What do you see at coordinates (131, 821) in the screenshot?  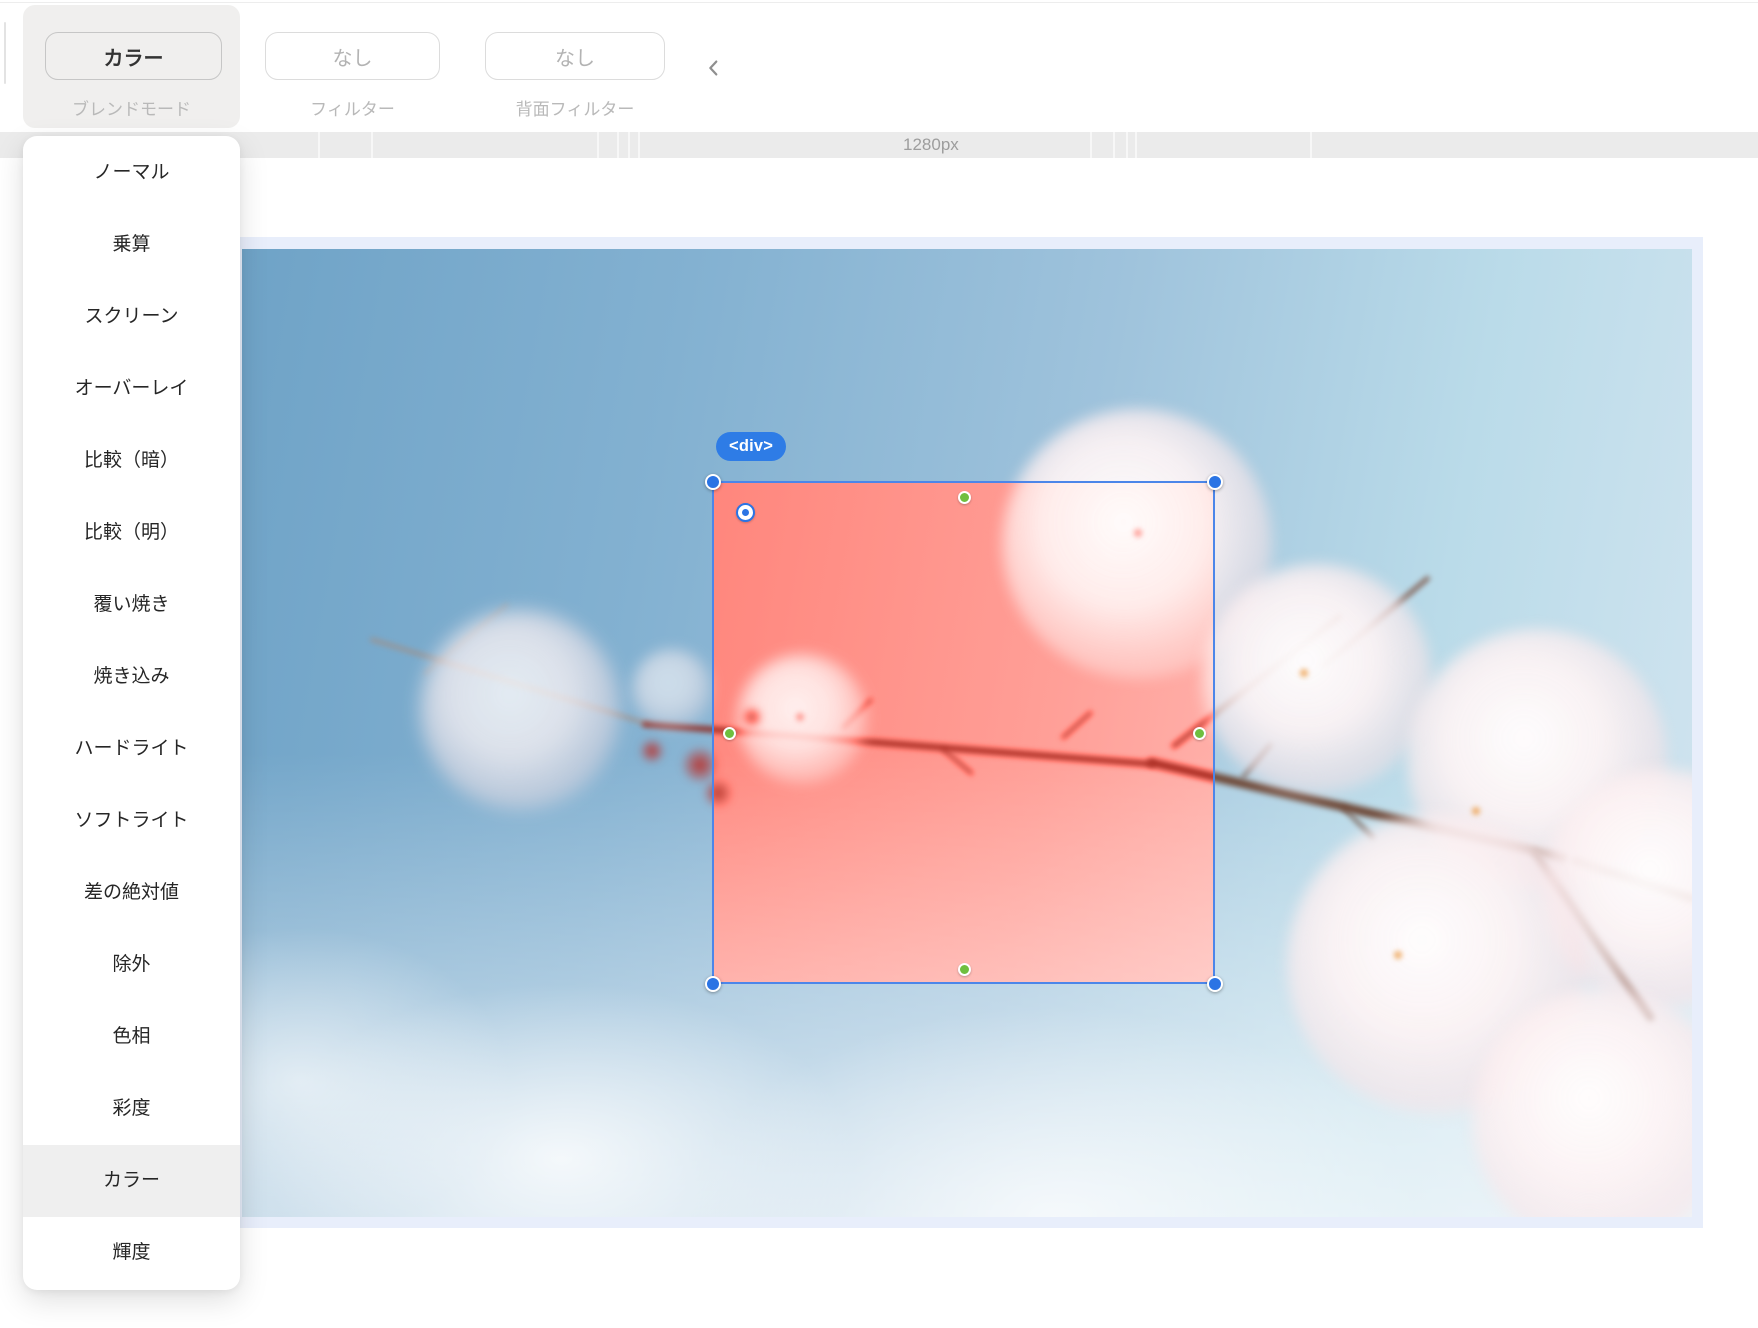 I see `blend-menu-item-soft-light: ソフトライト` at bounding box center [131, 821].